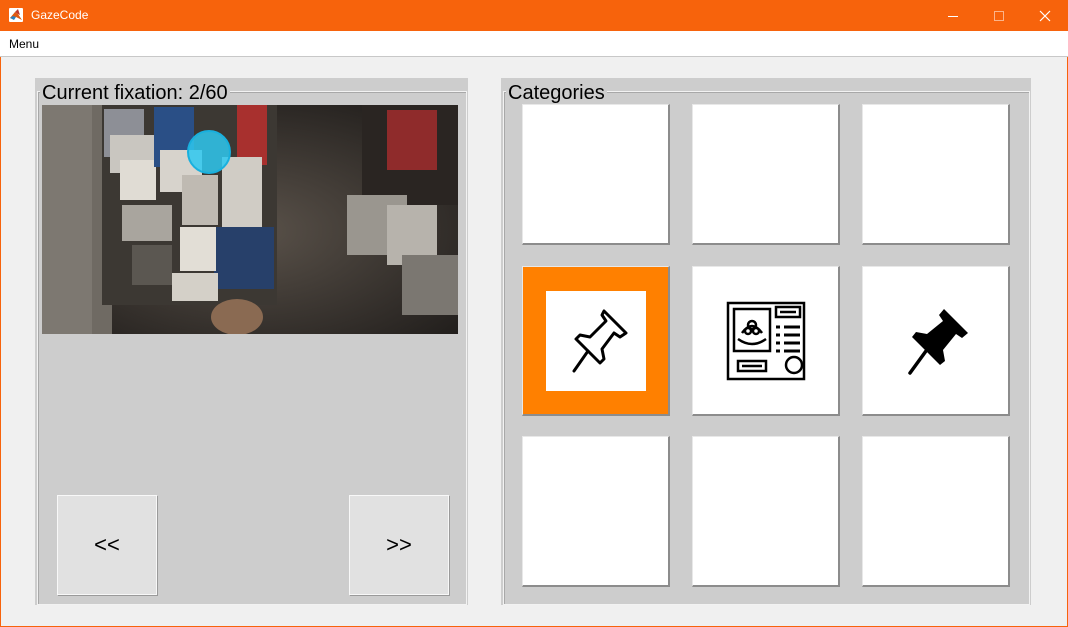  I want to click on close-icon, so click(1045, 15).